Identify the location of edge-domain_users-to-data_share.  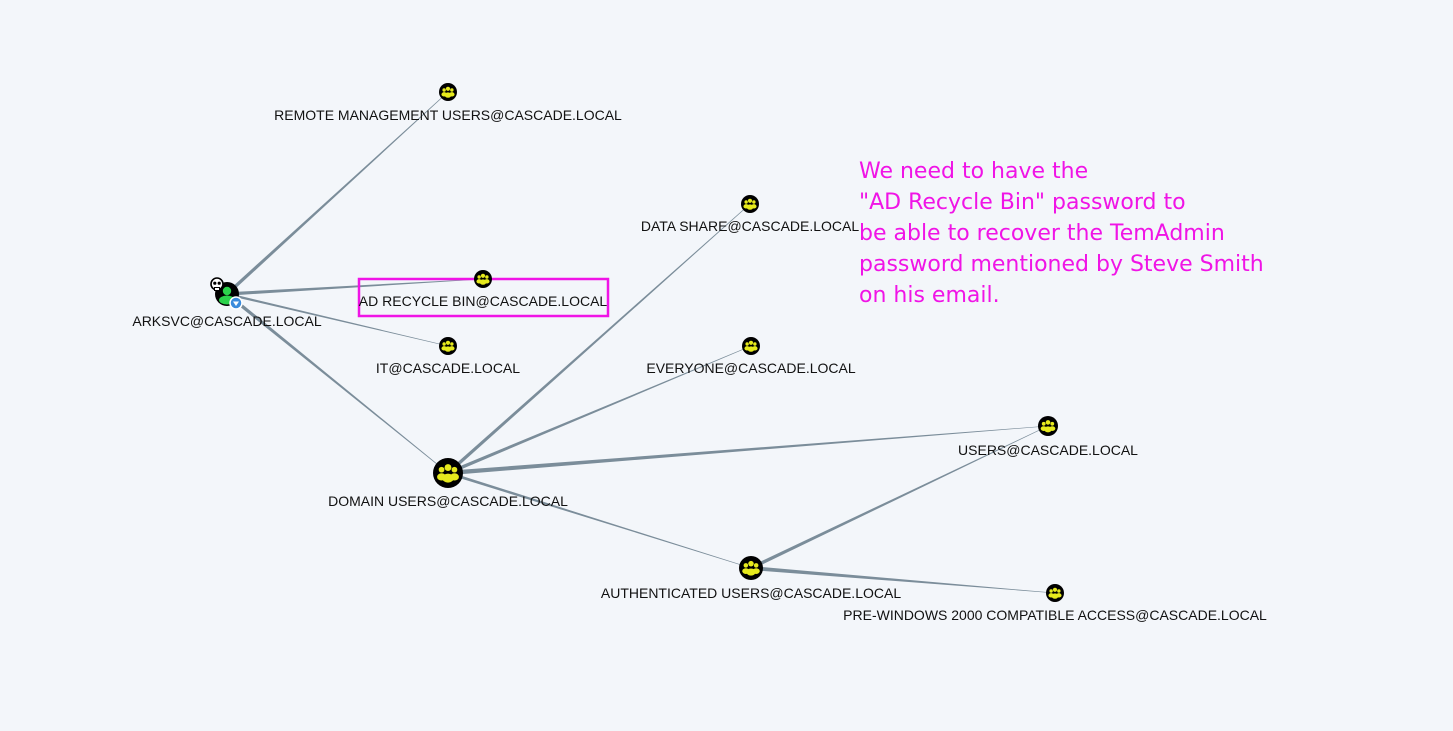
(598, 339).